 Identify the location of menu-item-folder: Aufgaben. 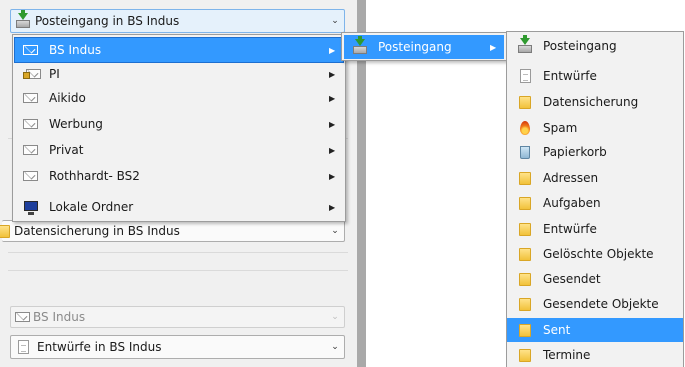
(595, 203).